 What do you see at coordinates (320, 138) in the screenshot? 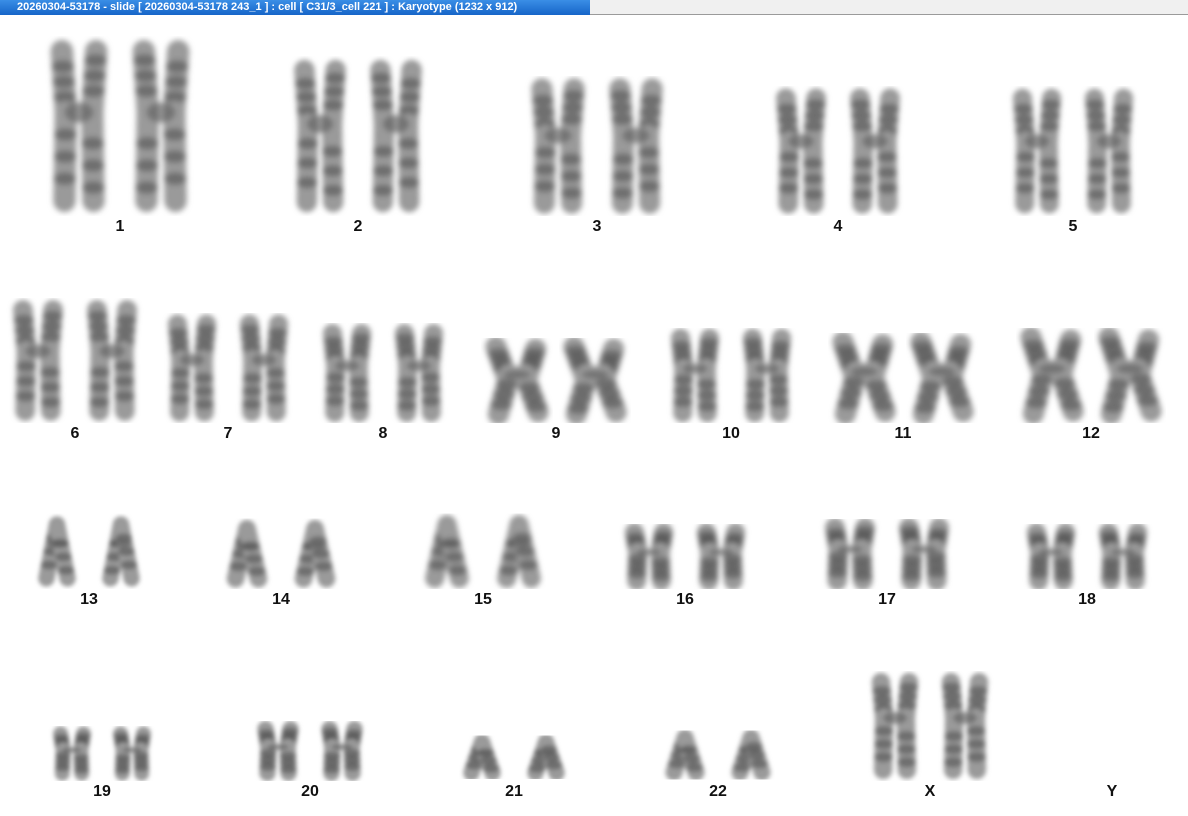
I see `chromosome-2-a` at bounding box center [320, 138].